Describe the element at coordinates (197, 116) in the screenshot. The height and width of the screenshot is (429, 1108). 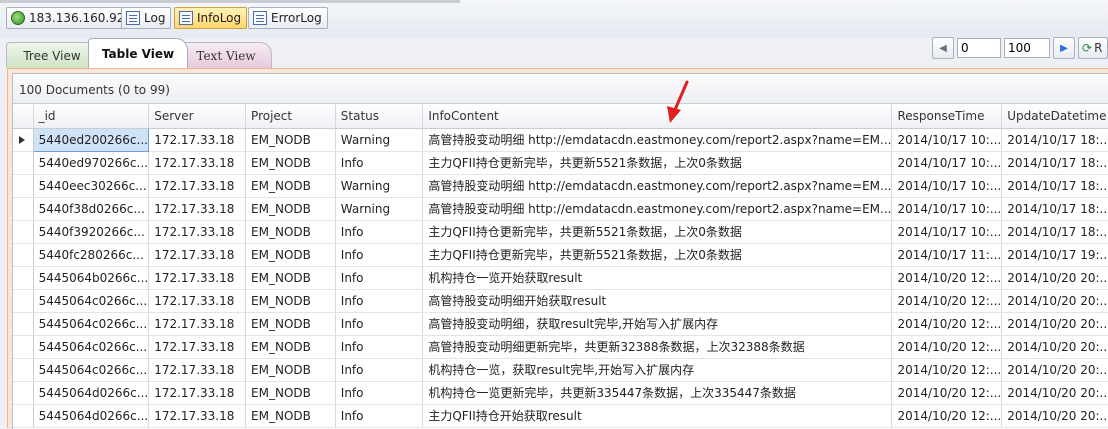
I see `column-header-server: Server` at that location.